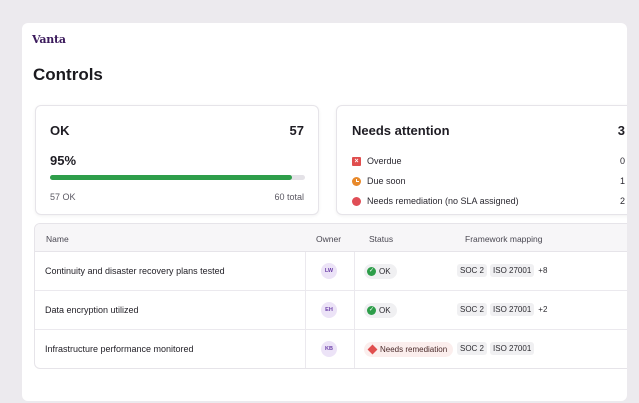 This screenshot has height=403, width=639. Describe the element at coordinates (63, 197) in the screenshot. I see `ok-count-label: 57 OK` at that location.